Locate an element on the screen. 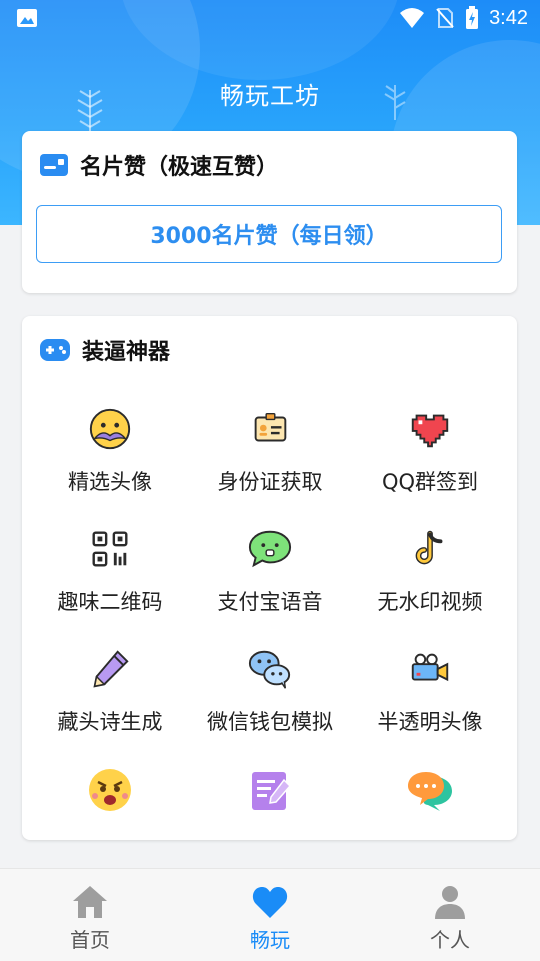 This screenshot has width=540, height=961. angry-face-icon is located at coordinates (110, 790).